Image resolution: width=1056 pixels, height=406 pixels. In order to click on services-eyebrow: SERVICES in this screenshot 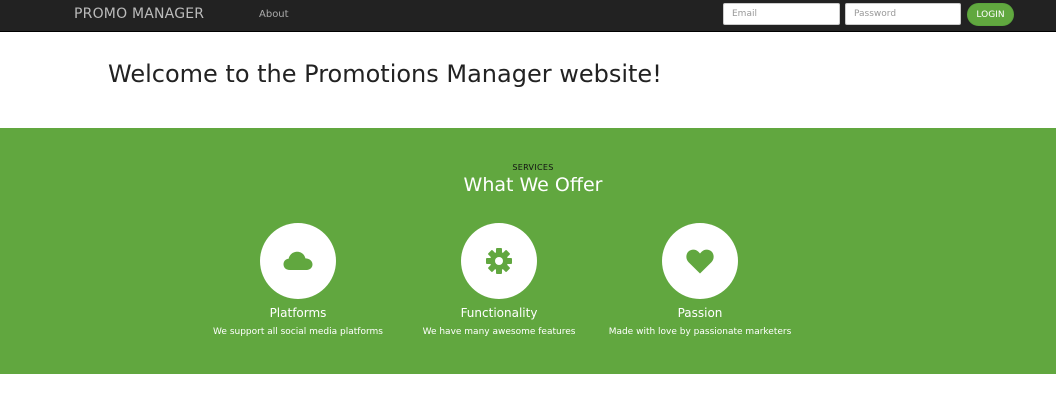, I will do `click(533, 167)`.